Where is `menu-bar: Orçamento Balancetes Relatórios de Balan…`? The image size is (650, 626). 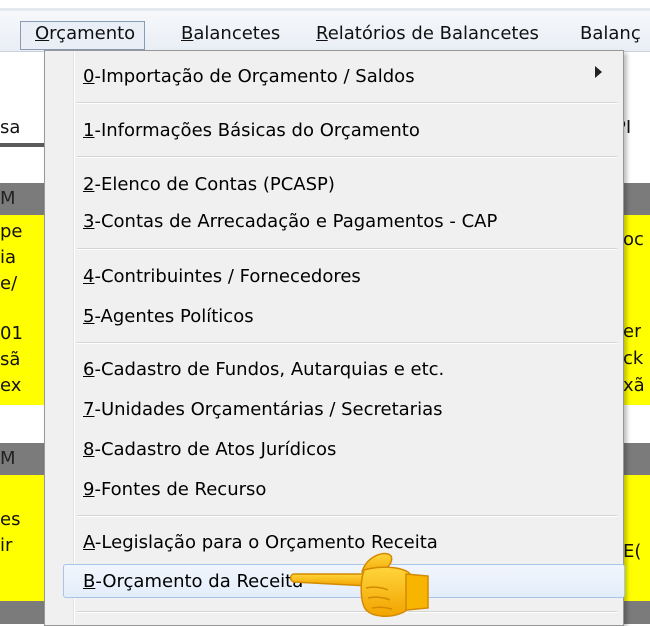 menu-bar: Orçamento Balancetes Relatórios de Balan… is located at coordinates (325, 31).